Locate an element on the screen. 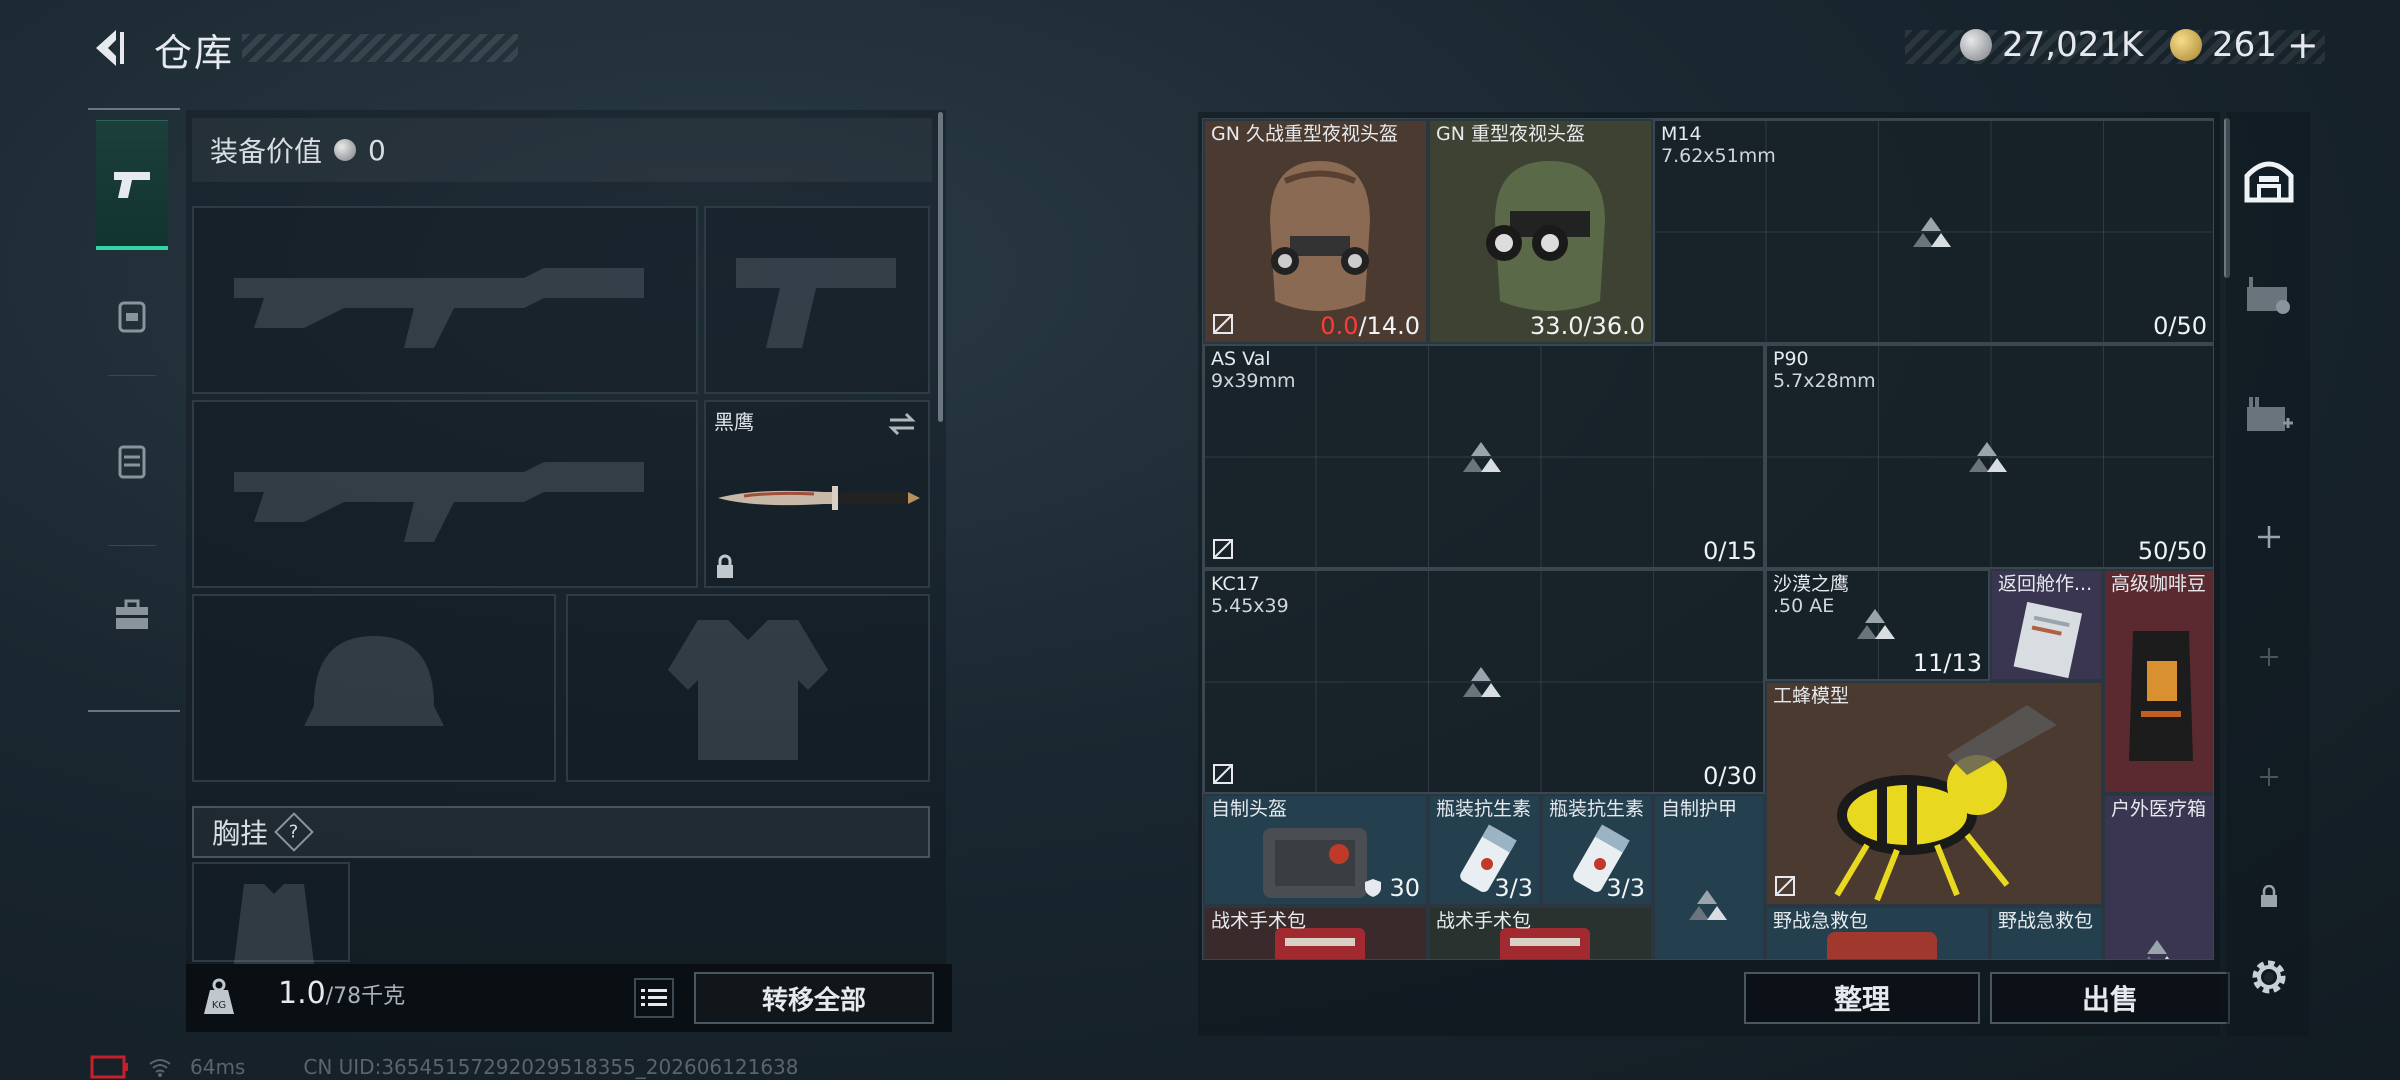 This screenshot has width=2400, height=1080. storage-item: 自制护甲 is located at coordinates (1709, 876).